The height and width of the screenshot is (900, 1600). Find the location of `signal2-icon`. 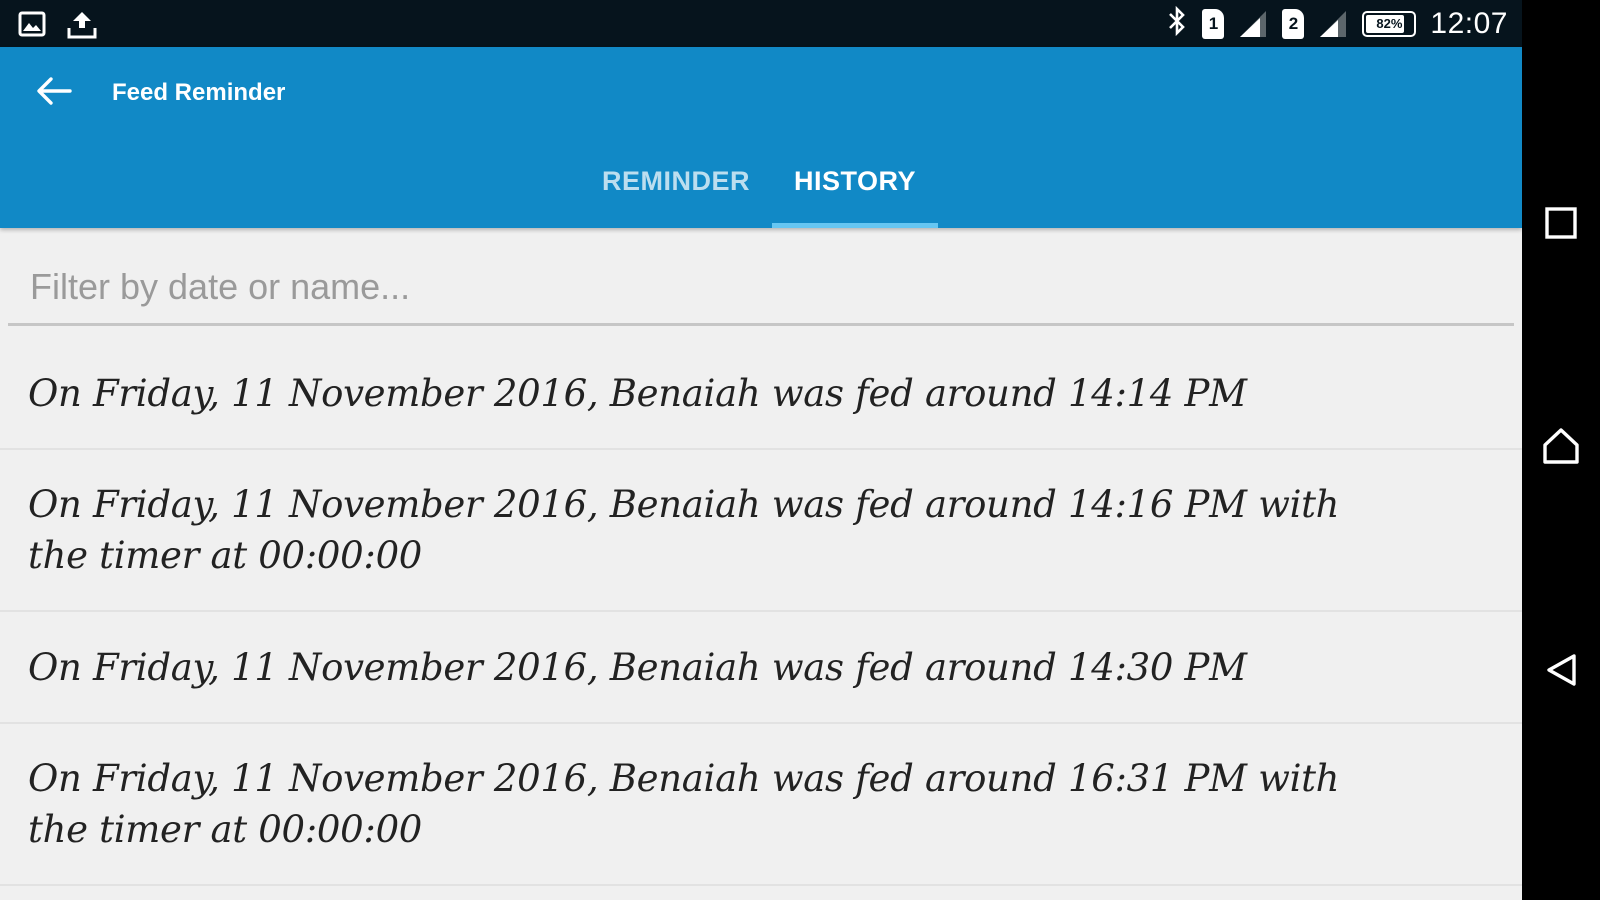

signal2-icon is located at coordinates (1333, 24).